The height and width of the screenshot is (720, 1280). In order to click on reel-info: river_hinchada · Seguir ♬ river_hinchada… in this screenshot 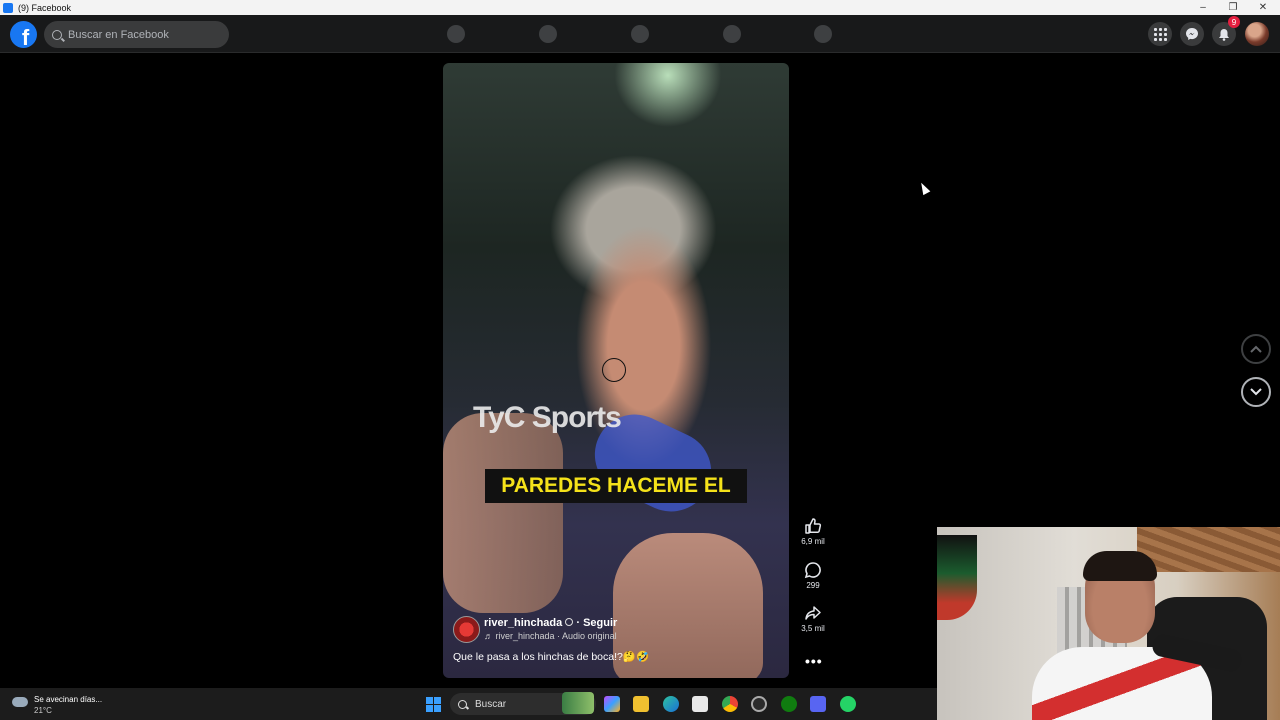, I will do `click(551, 639)`.